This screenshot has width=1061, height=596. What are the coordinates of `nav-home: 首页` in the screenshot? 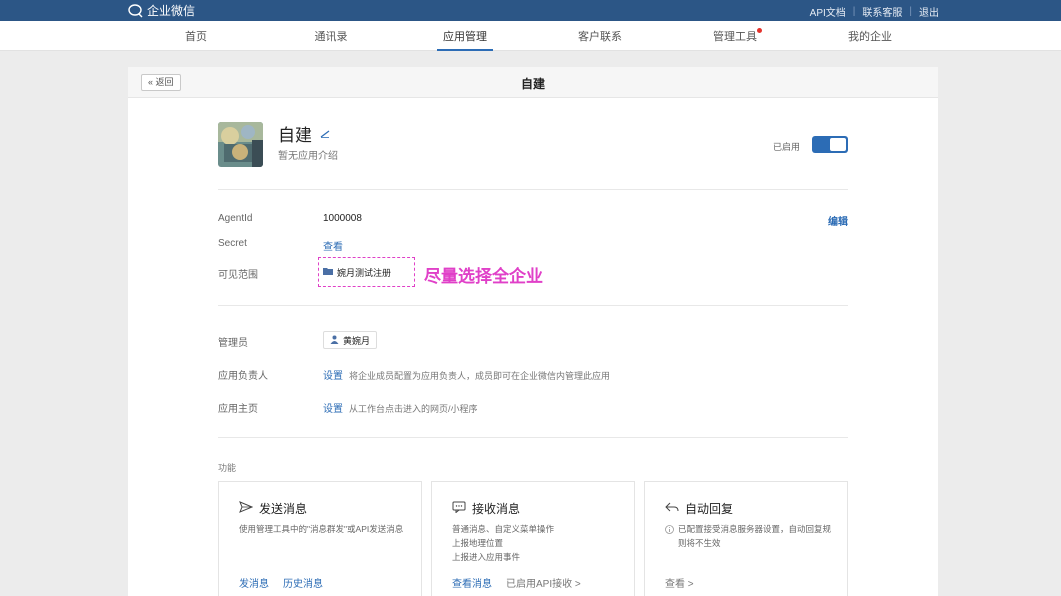 It's located at (196, 36).